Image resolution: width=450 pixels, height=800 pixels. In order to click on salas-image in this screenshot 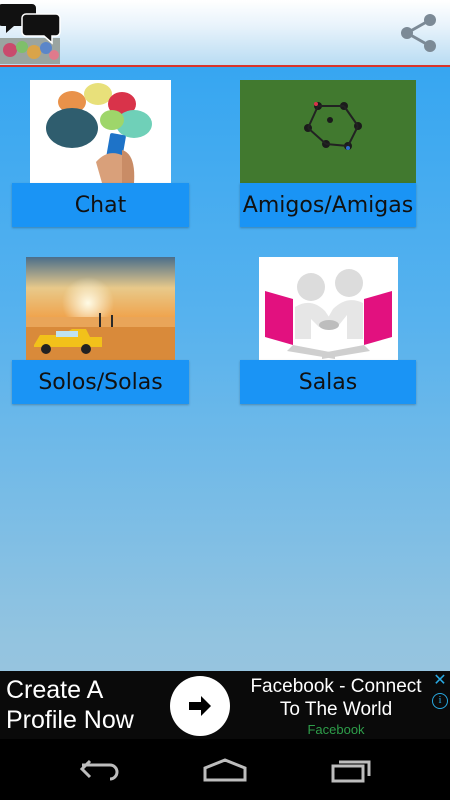, I will do `click(328, 308)`.